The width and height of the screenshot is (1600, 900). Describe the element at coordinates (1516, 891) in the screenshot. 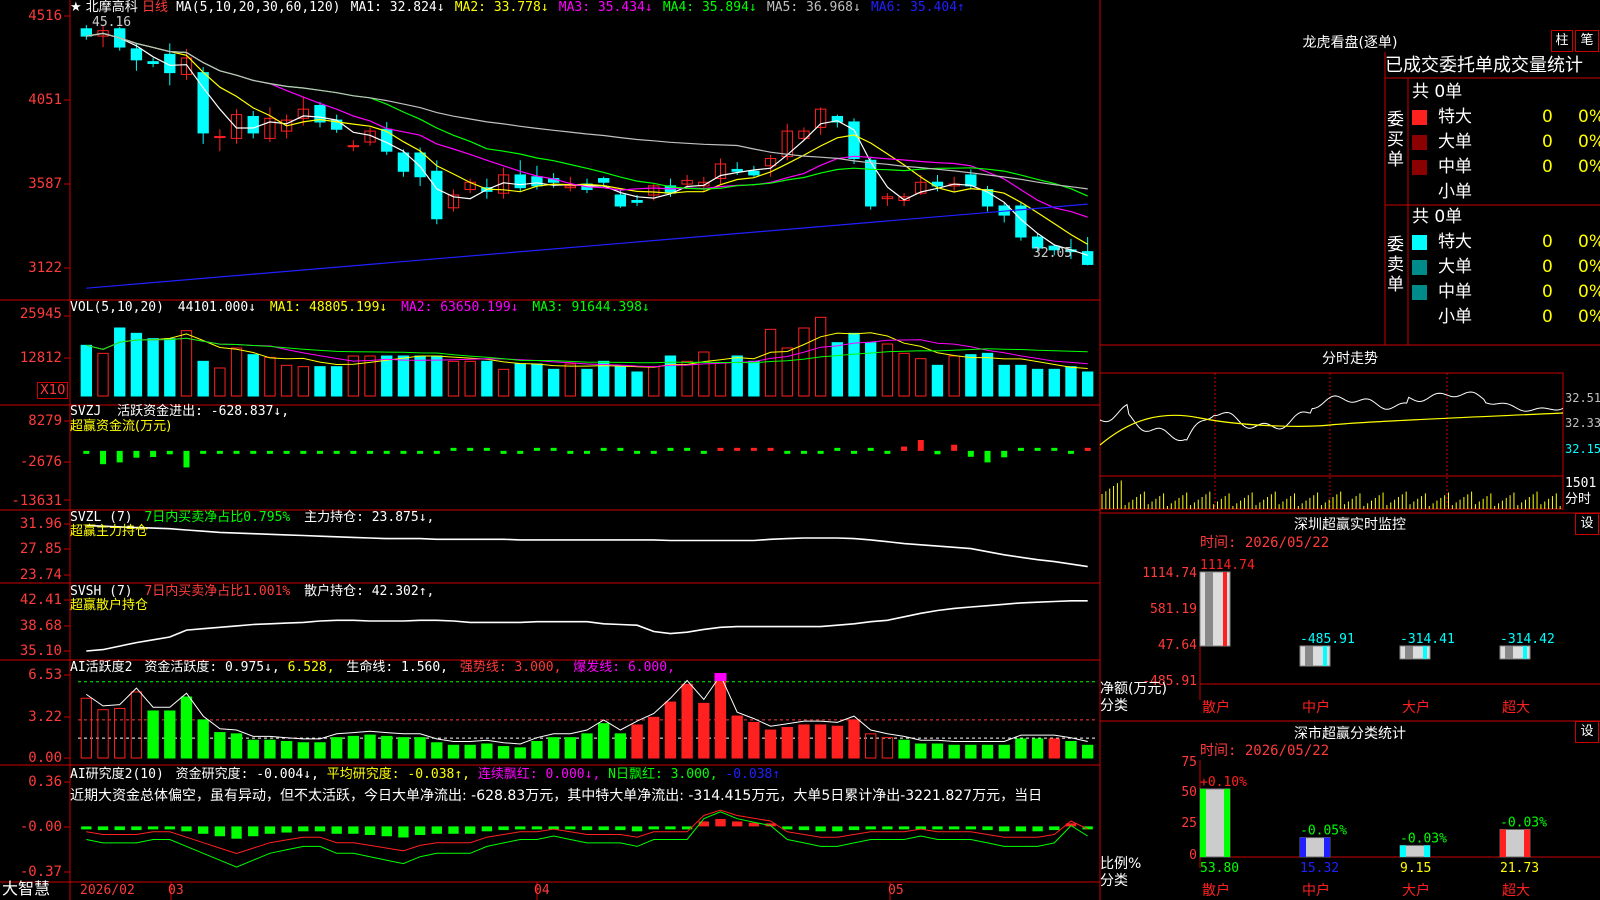

I see `fl-category-label: 超大` at that location.